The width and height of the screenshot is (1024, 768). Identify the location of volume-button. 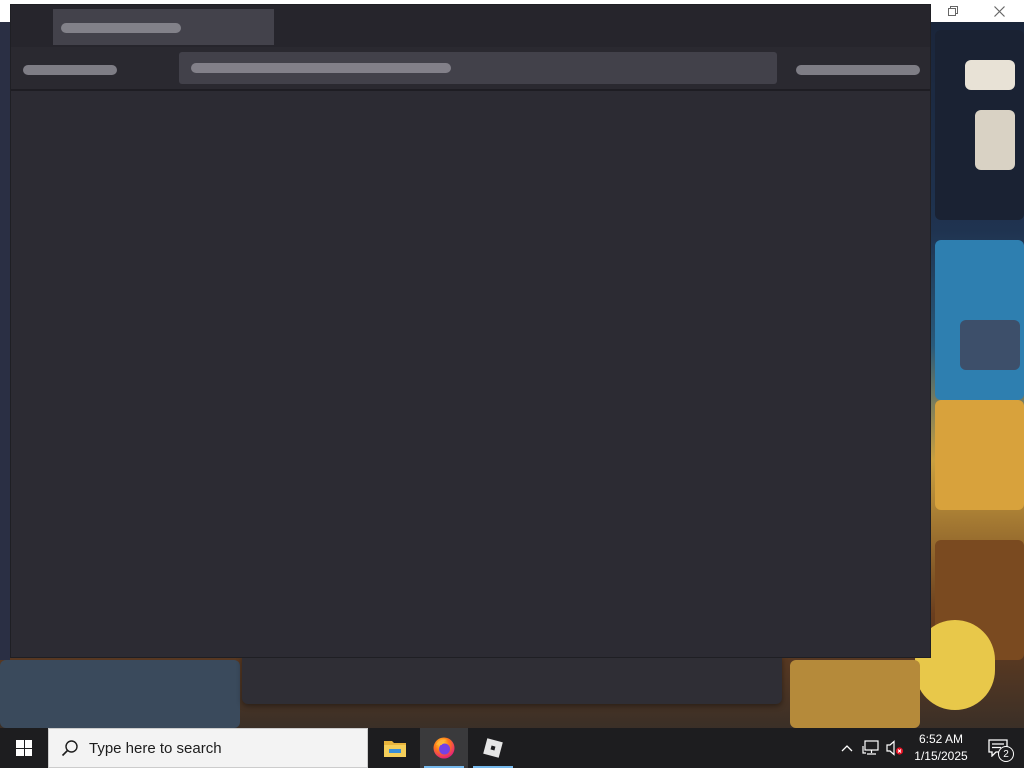
(895, 748).